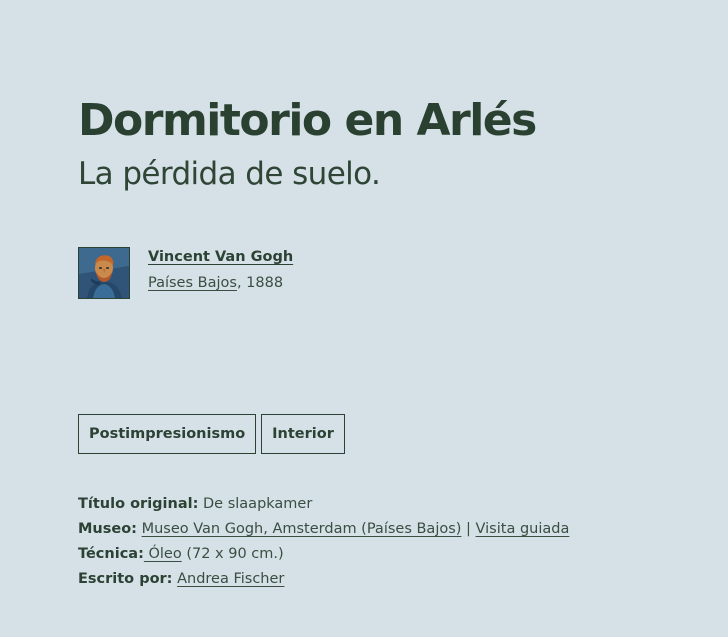 The width and height of the screenshot is (728, 637). Describe the element at coordinates (307, 120) in the screenshot. I see `page-title: Dormitorio en Arlés` at that location.